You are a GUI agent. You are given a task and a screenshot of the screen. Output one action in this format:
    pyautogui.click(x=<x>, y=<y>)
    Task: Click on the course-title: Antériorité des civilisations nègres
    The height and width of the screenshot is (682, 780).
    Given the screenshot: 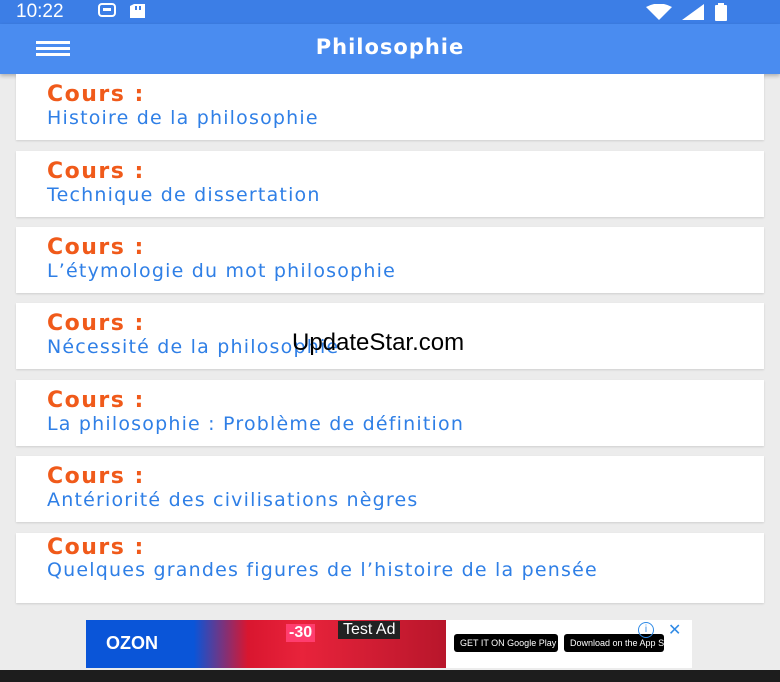 What is the action you would take?
    pyautogui.click(x=233, y=500)
    